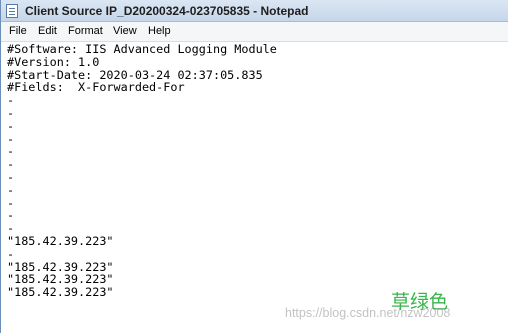 The image size is (508, 333). What do you see at coordinates (159, 31) in the screenshot?
I see `menu-help: Help` at bounding box center [159, 31].